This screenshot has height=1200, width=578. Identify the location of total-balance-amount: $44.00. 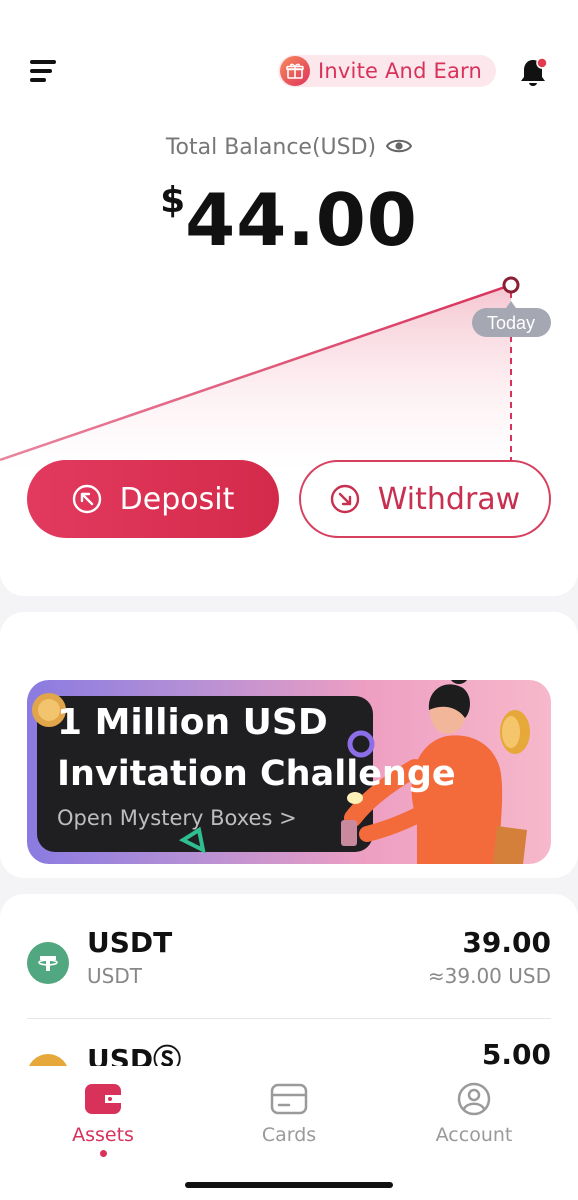
(289, 220).